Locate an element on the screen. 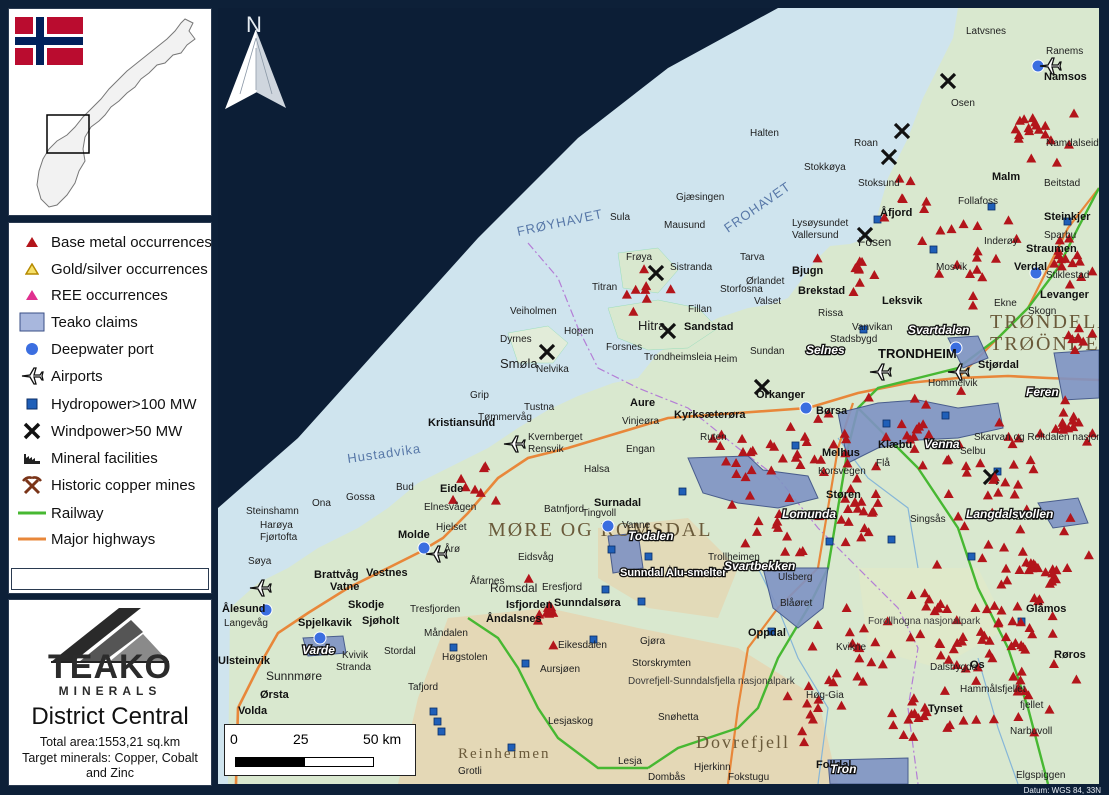  place-inderoy: Inderøy is located at coordinates (1001, 241).